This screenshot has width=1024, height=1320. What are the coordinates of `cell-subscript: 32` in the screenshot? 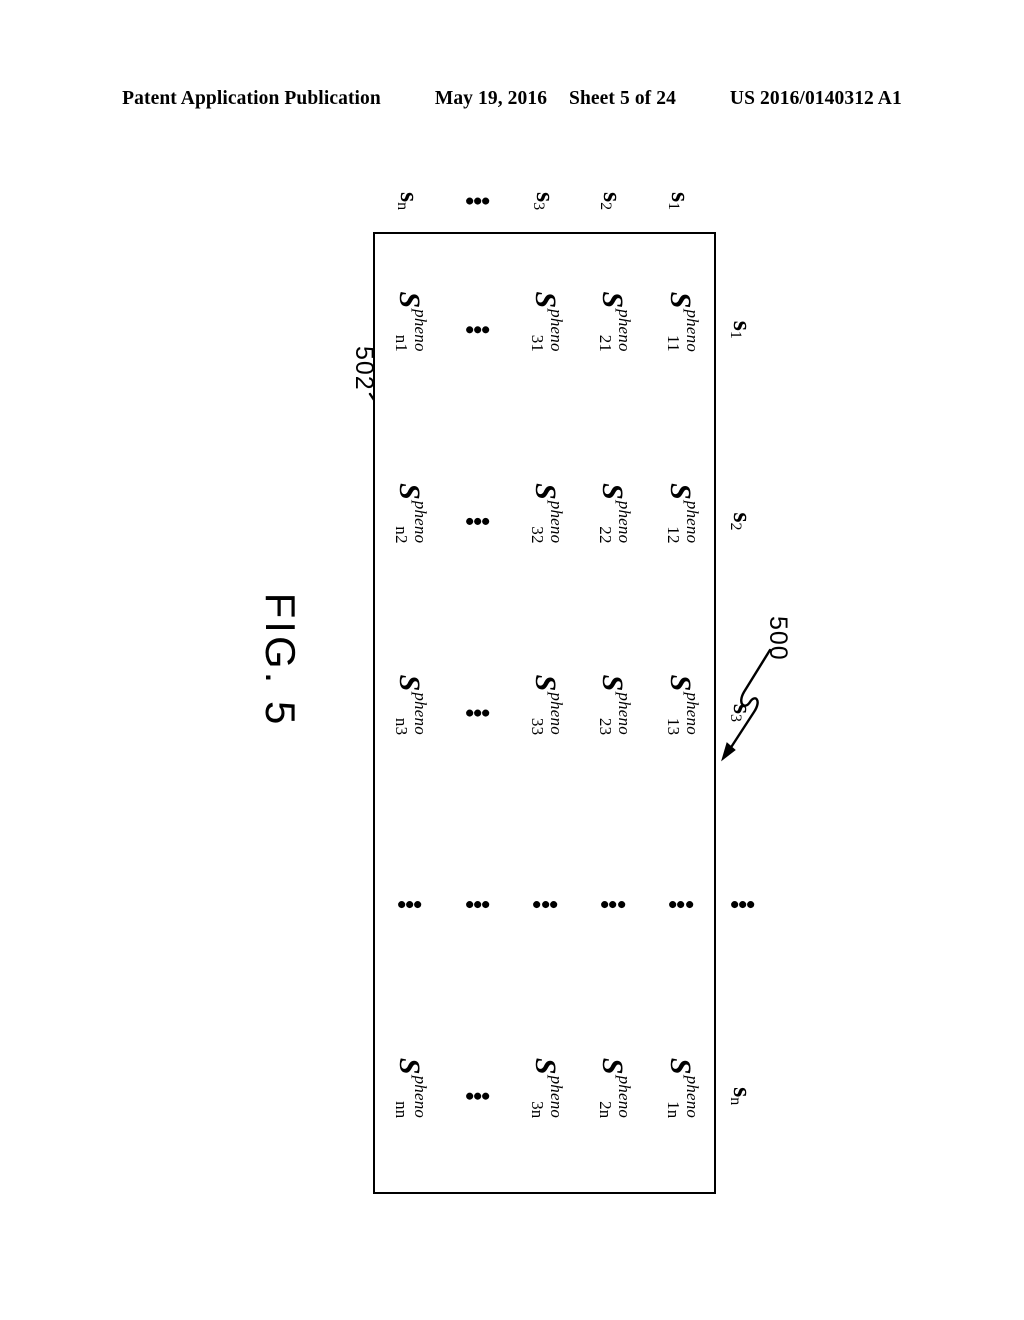 It's located at (538, 535).